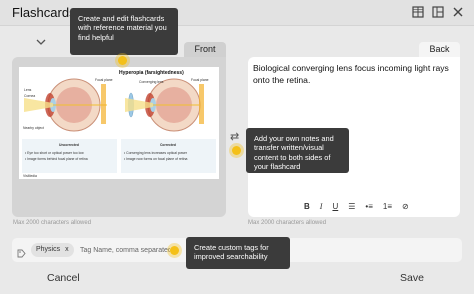 This screenshot has width=474, height=294. What do you see at coordinates (21, 251) in the screenshot?
I see `tag-icon` at bounding box center [21, 251].